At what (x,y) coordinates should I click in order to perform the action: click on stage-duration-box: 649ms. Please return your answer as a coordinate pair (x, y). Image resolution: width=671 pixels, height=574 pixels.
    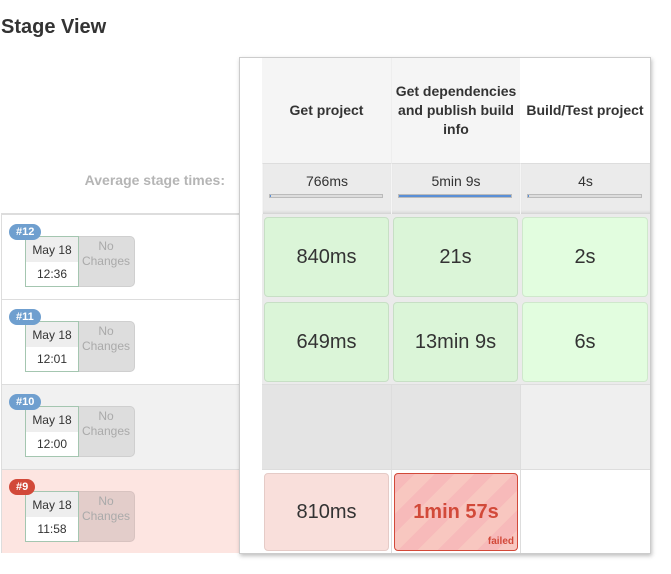
    Looking at the image, I should click on (326, 342).